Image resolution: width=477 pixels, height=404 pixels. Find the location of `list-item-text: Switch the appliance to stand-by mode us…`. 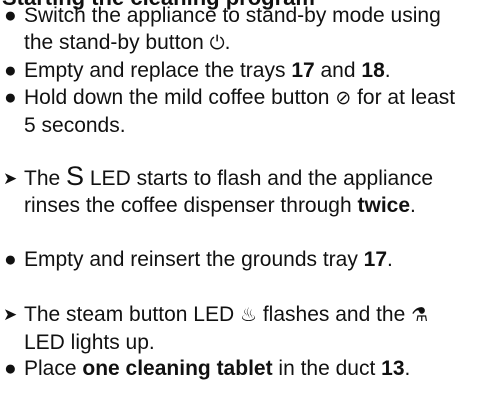

list-item-text: Switch the appliance to stand-by mode us… is located at coordinates (232, 29).